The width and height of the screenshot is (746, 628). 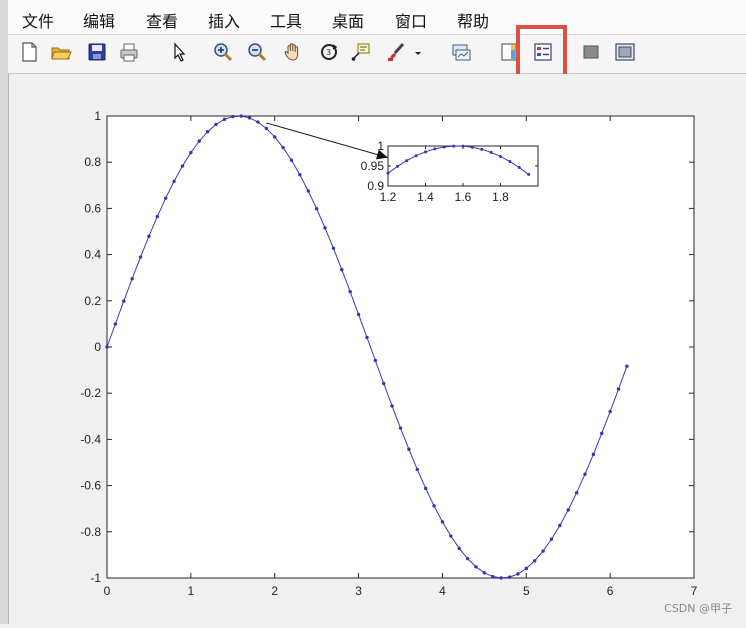 What do you see at coordinates (411, 20) in the screenshot?
I see `menu-window: 窗口` at bounding box center [411, 20].